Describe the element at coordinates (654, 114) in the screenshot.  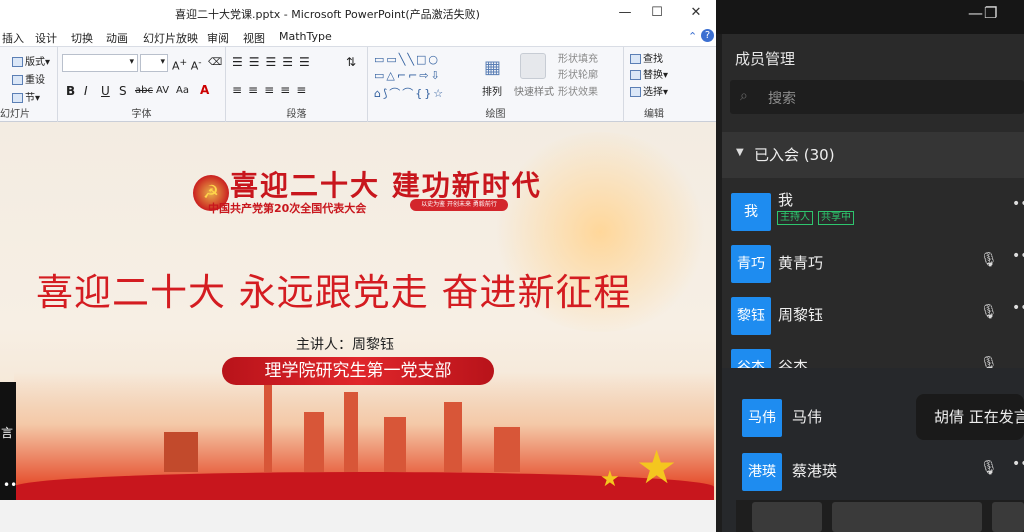
I see `editing-group-label: 编辑` at that location.